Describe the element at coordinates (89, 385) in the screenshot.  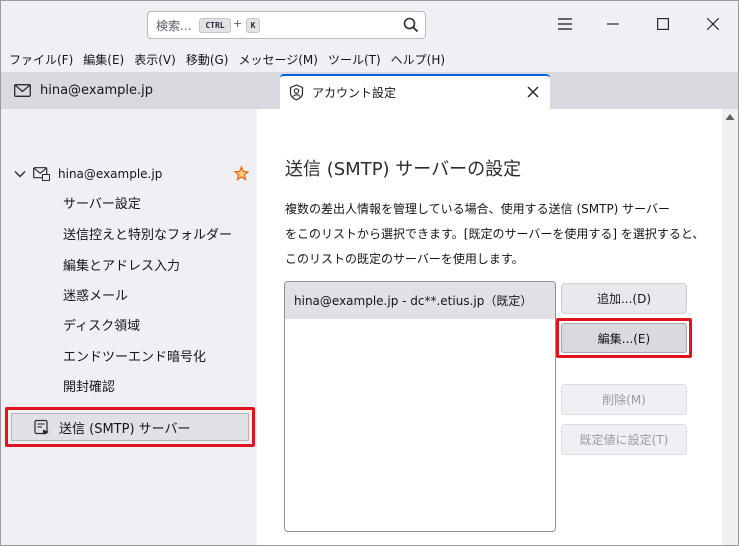
I see `sidebar-item-return-receipts: 開封確認` at that location.